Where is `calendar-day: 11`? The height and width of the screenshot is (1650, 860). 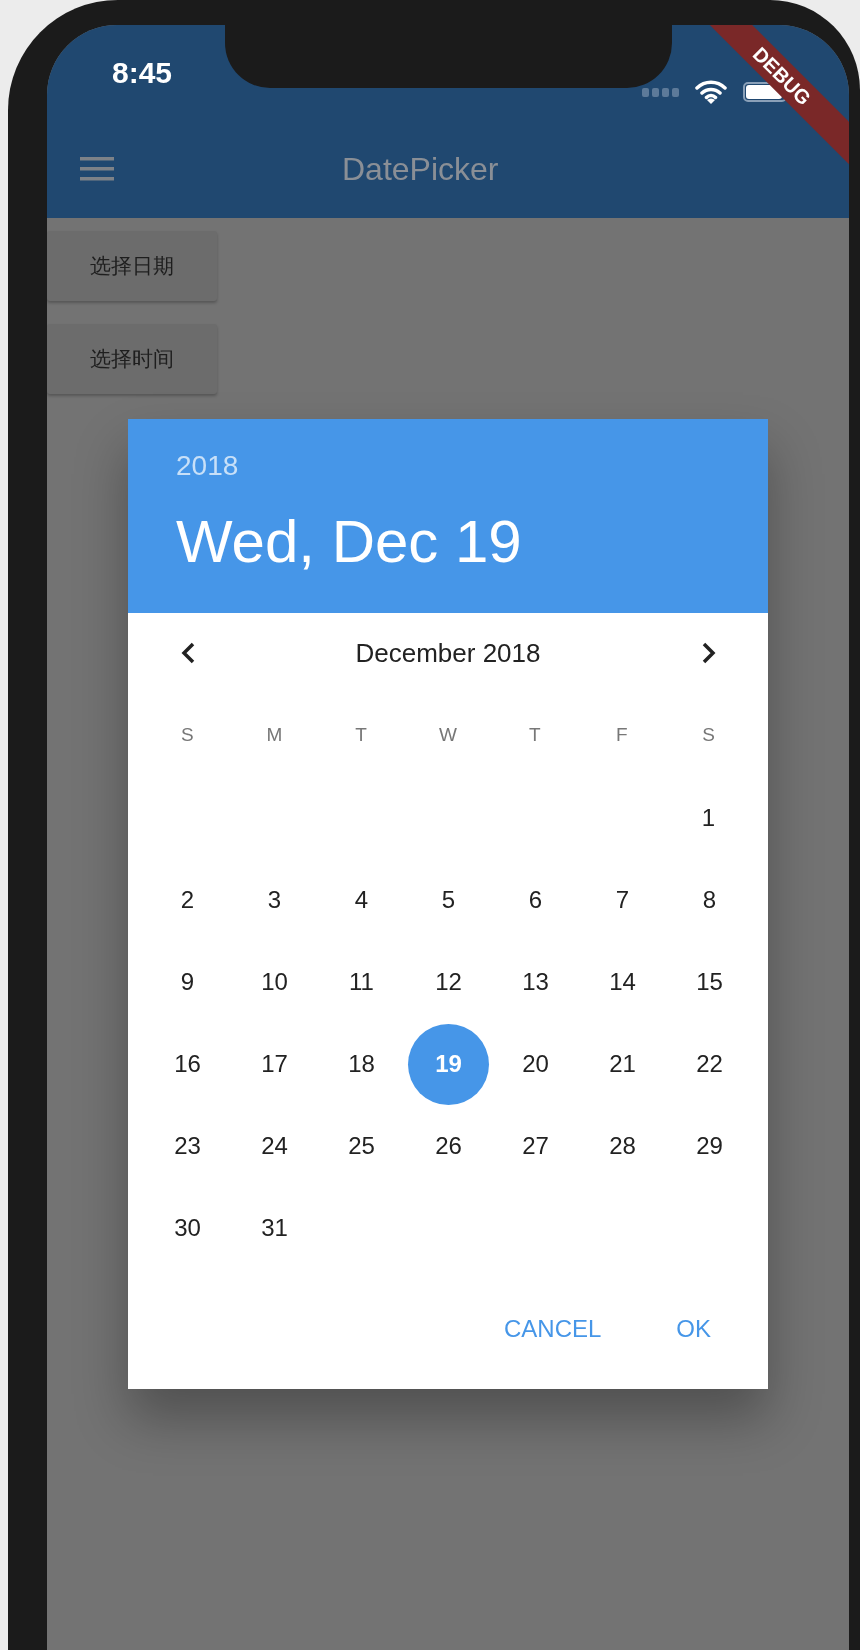
calendar-day: 11 is located at coordinates (361, 982).